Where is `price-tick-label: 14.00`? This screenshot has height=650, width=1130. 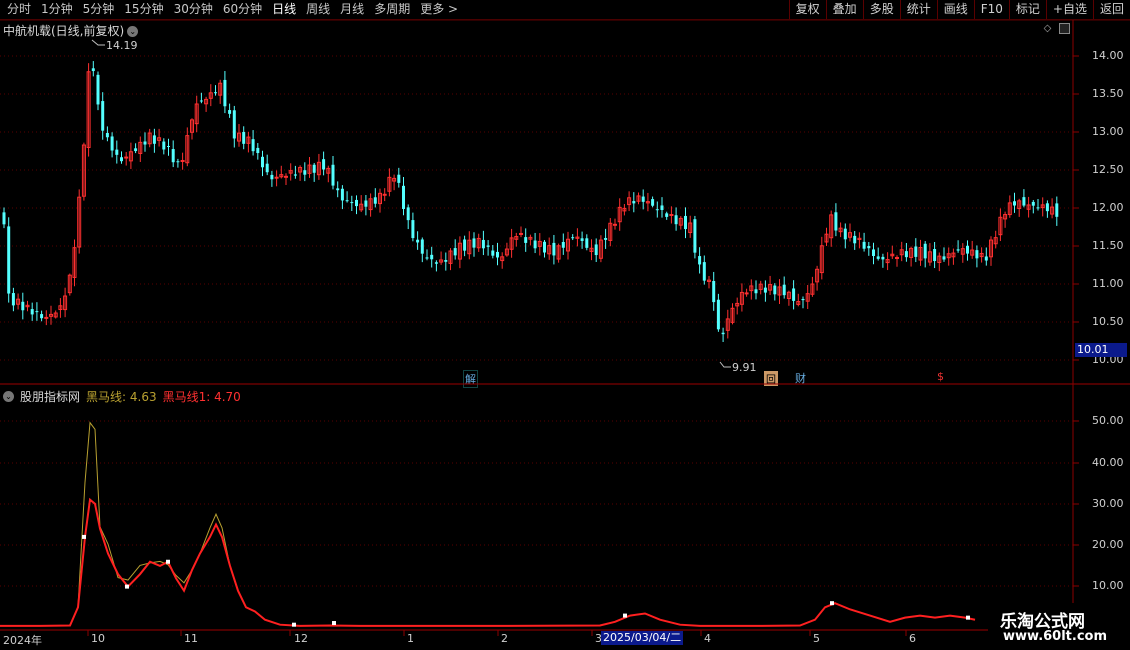
price-tick-label: 14.00 is located at coordinates (1108, 55).